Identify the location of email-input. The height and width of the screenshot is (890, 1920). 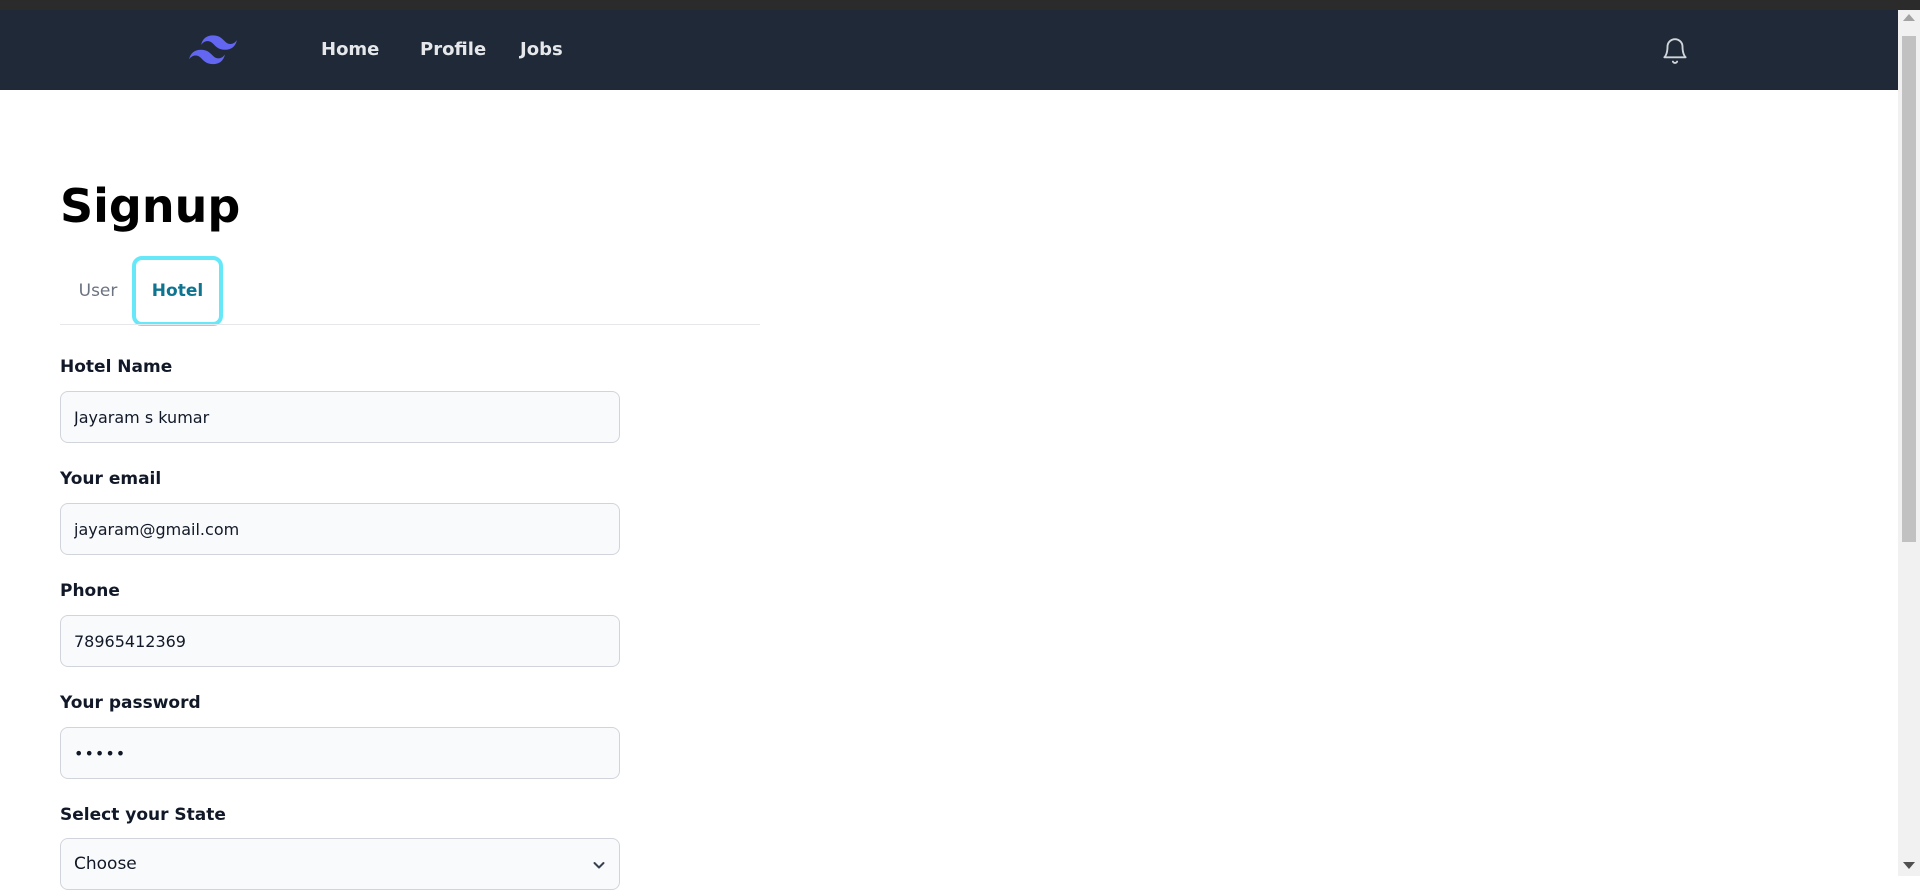
(340, 529).